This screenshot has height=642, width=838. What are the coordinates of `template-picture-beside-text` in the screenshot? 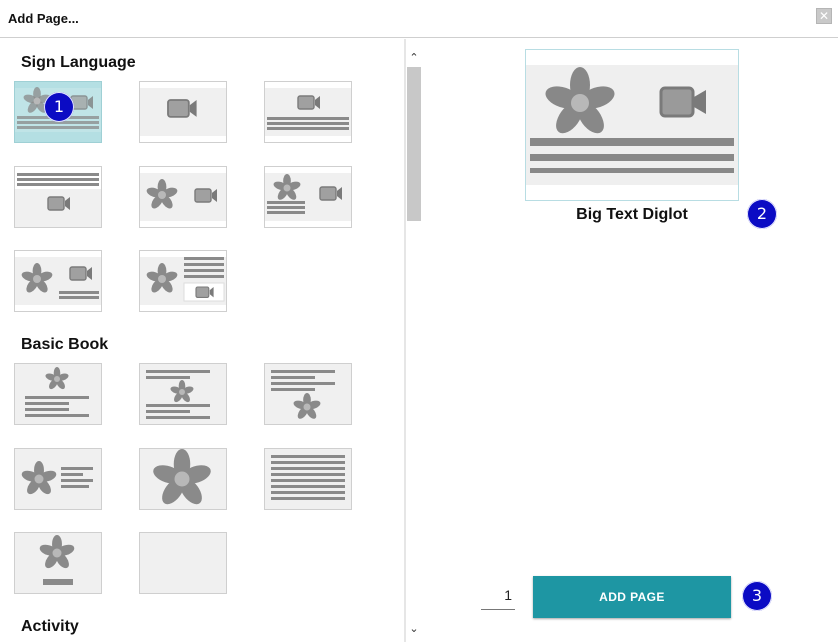 It's located at (58, 479).